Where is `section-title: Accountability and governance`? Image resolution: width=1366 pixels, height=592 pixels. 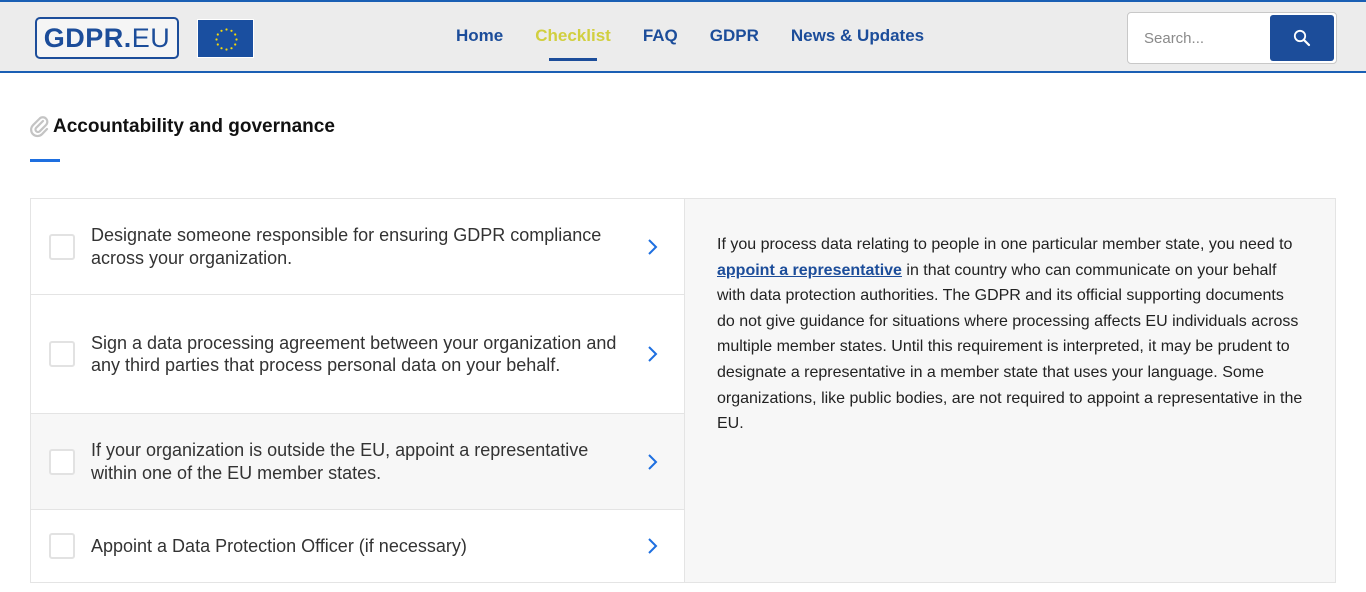 section-title: Accountability and governance is located at coordinates (194, 126).